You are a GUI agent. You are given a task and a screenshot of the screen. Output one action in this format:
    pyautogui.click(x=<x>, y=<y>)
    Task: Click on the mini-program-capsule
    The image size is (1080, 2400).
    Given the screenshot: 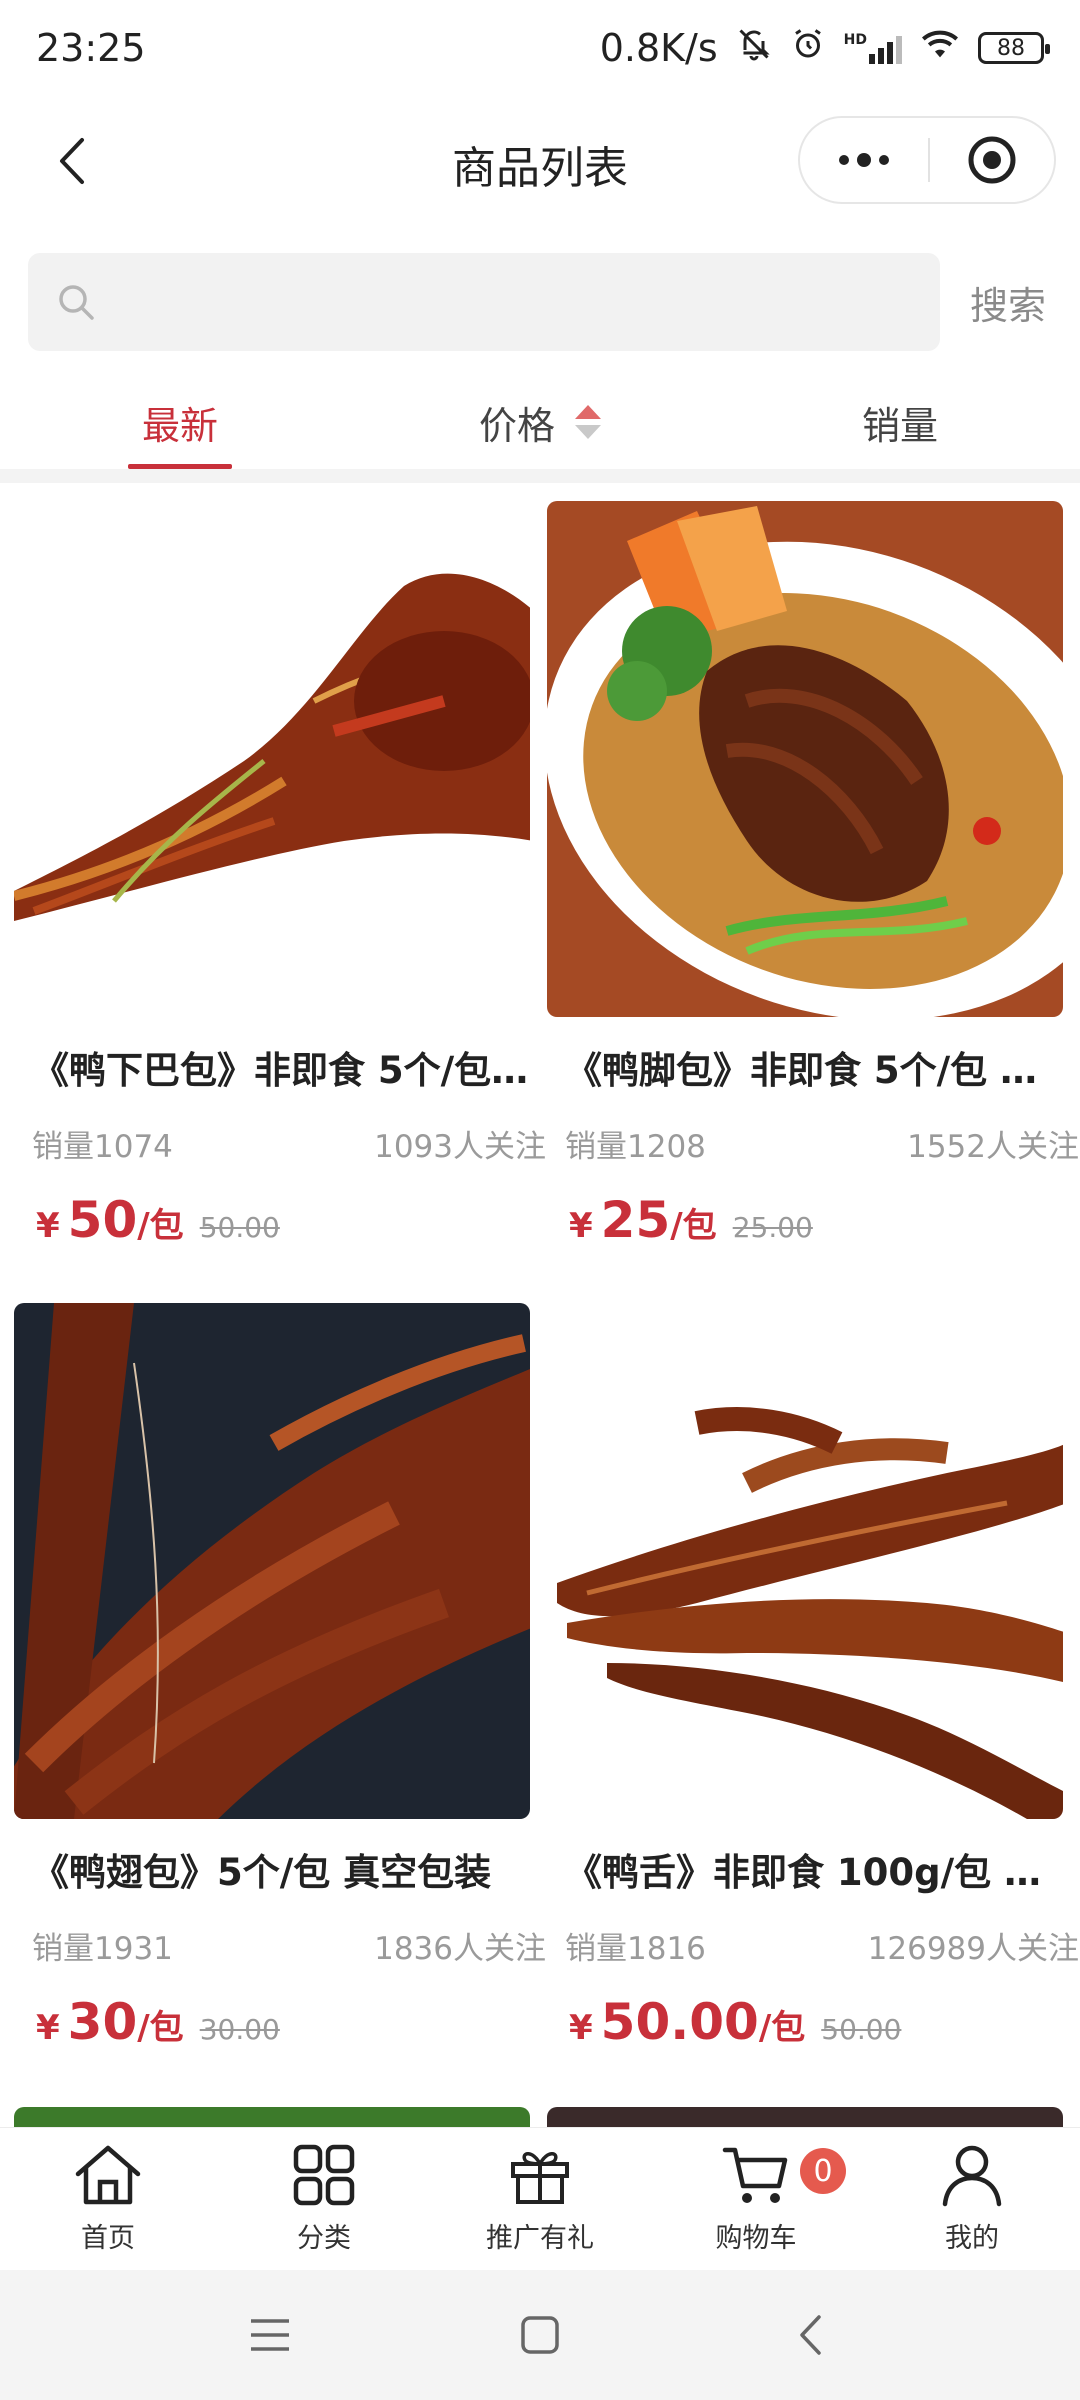 What is the action you would take?
    pyautogui.click(x=927, y=160)
    